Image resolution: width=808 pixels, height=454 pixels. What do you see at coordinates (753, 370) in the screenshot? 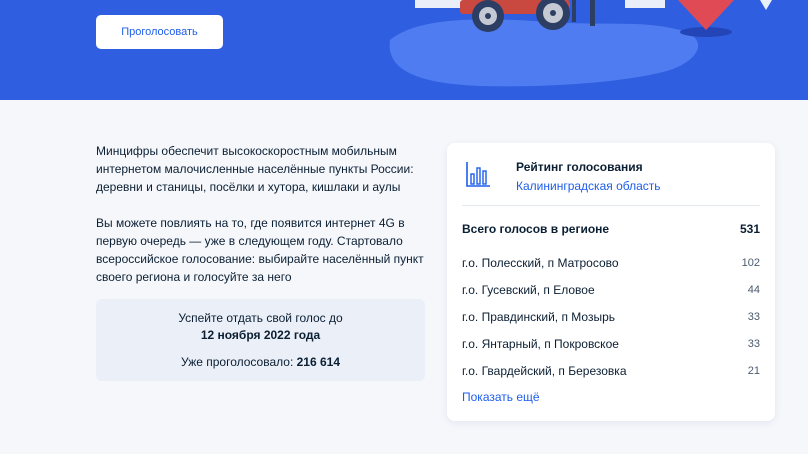
I see `settlement-votes: 21` at bounding box center [753, 370].